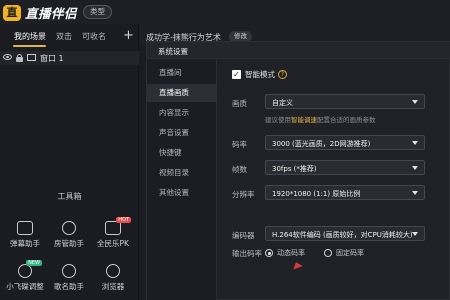  I want to click on fps-label: 帧数, so click(239, 169).